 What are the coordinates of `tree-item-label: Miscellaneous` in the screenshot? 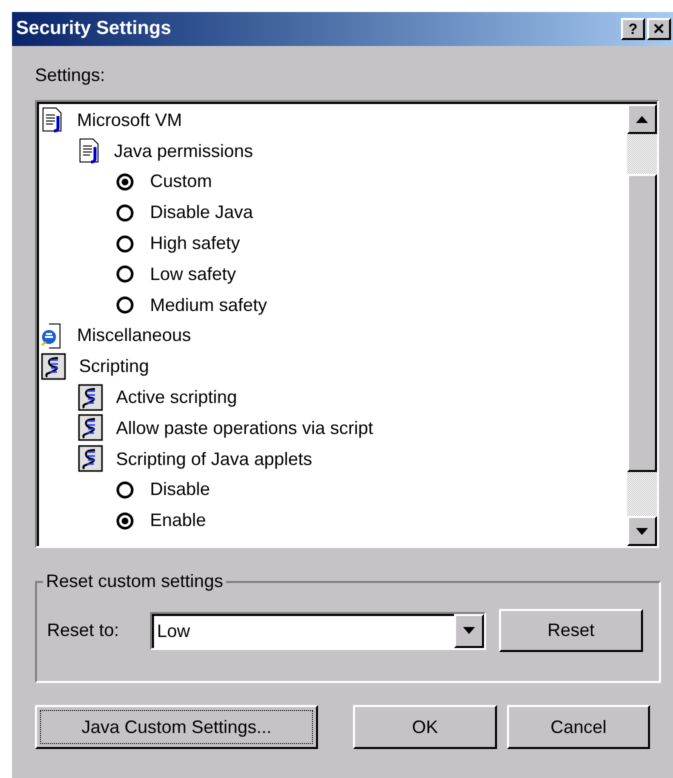 It's located at (134, 336).